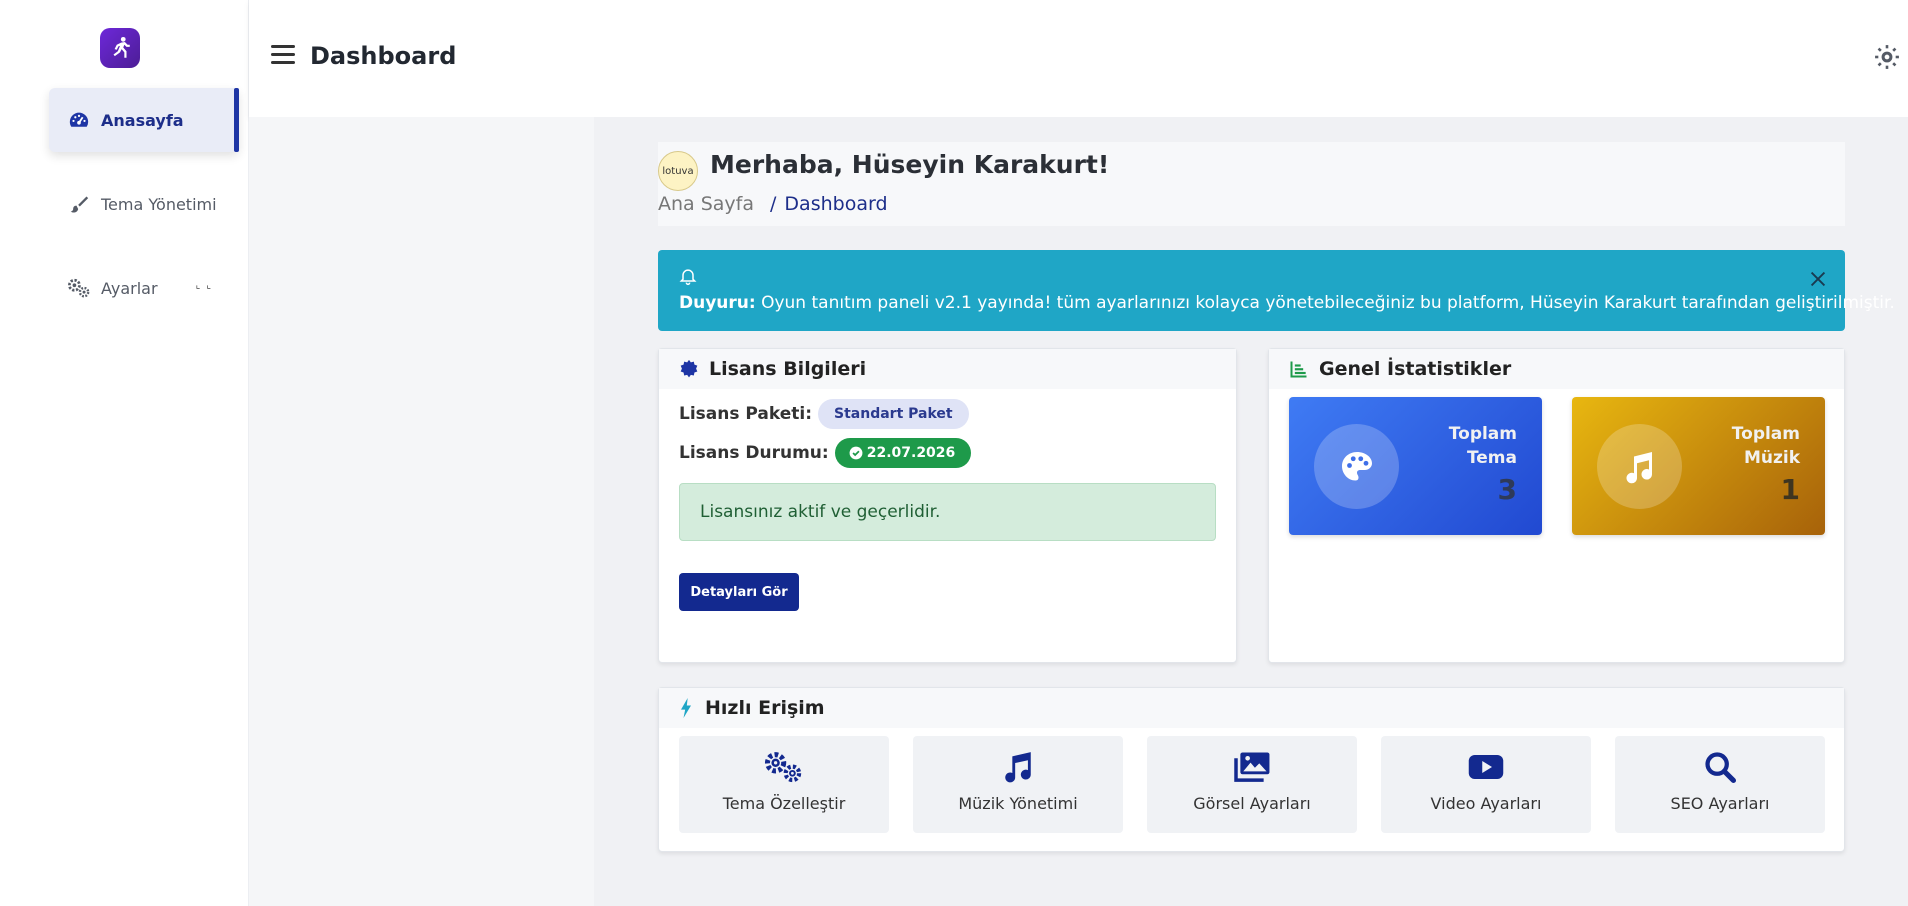 The height and width of the screenshot is (906, 1908). Describe the element at coordinates (911, 453) in the screenshot. I see `license-expiry-date: 22.07.2026` at that location.